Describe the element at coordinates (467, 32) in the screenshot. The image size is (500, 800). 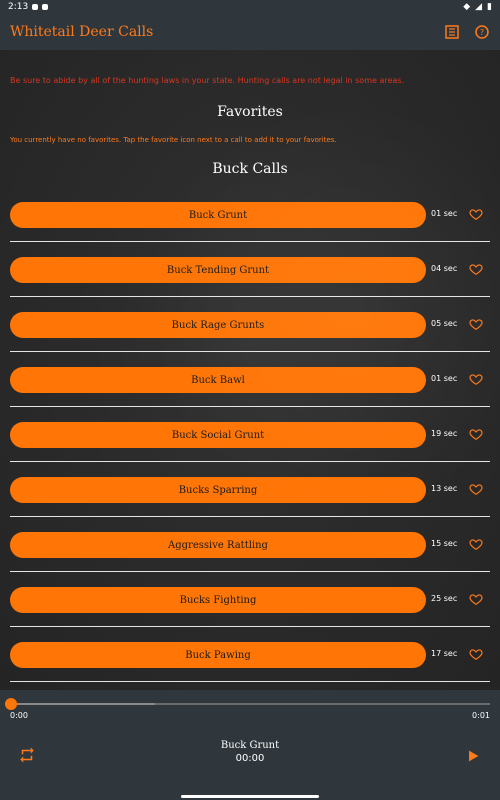
I see `app-actions: ?` at that location.